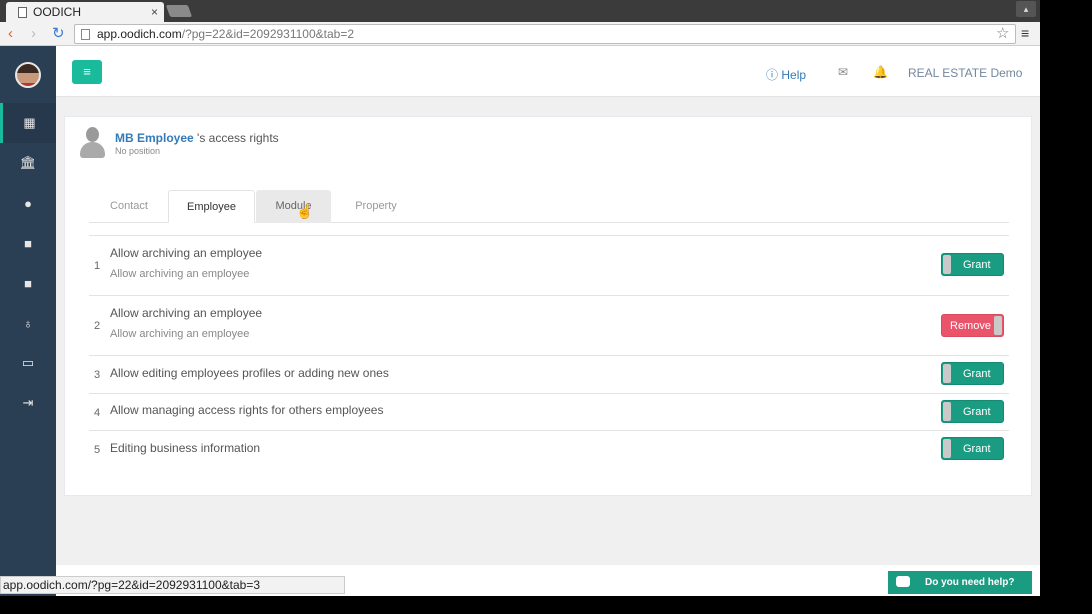  What do you see at coordinates (305, 211) in the screenshot?
I see `hand-cursor-icon: ☝` at bounding box center [305, 211].